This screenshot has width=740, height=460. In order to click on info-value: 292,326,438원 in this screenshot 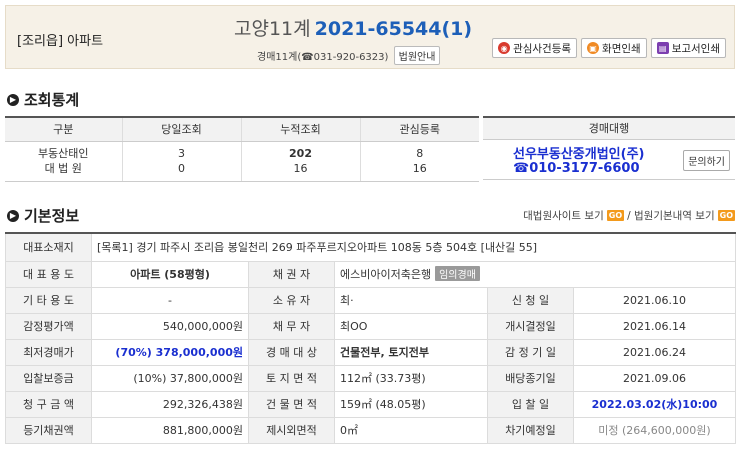, I will do `click(170, 404)`.